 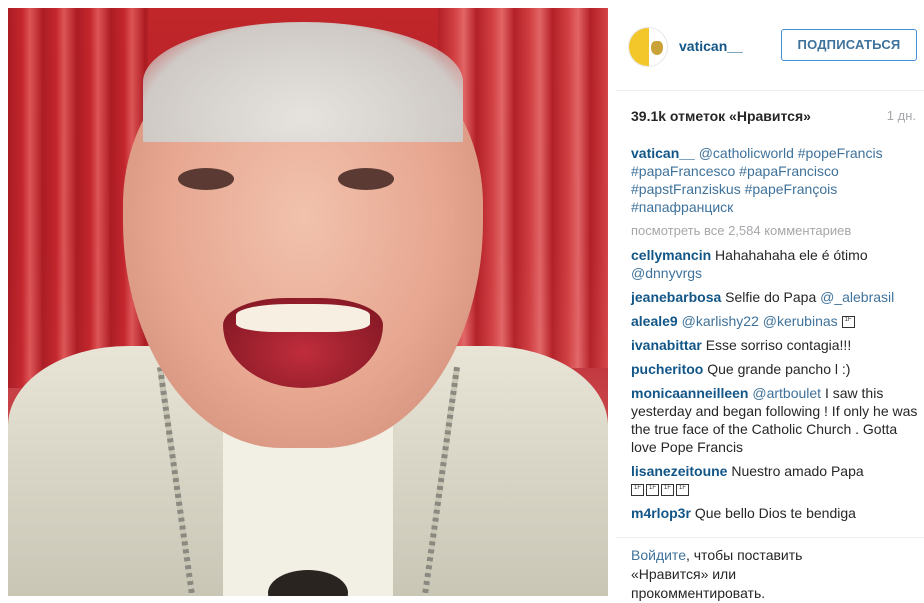 What do you see at coordinates (671, 255) in the screenshot?
I see `comment-user-link: cellymancin` at bounding box center [671, 255].